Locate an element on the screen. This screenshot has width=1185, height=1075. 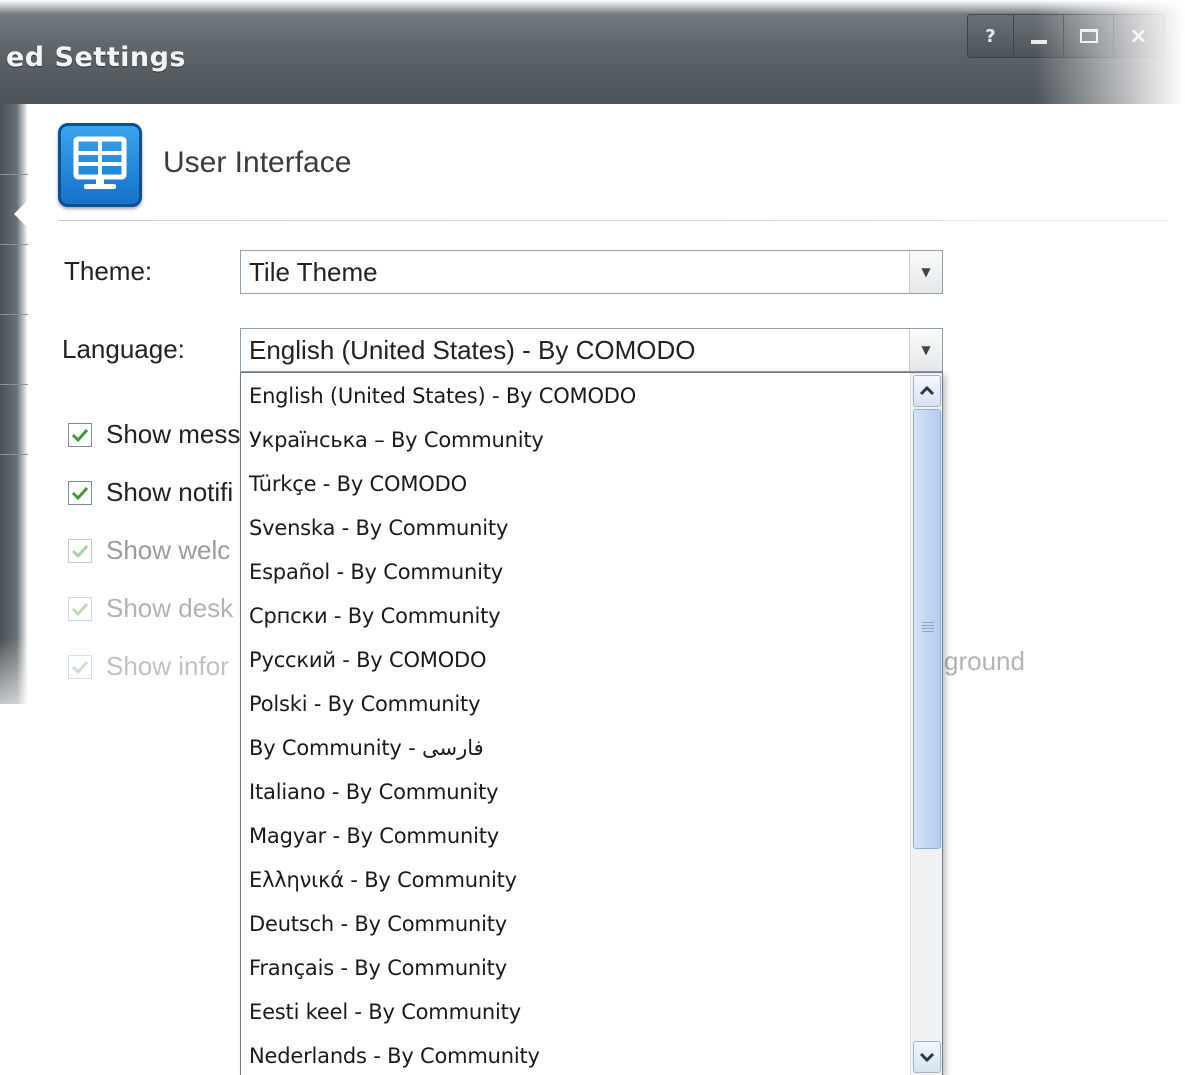
language-selected-value: English (United States) - By COMODO is located at coordinates (472, 350).